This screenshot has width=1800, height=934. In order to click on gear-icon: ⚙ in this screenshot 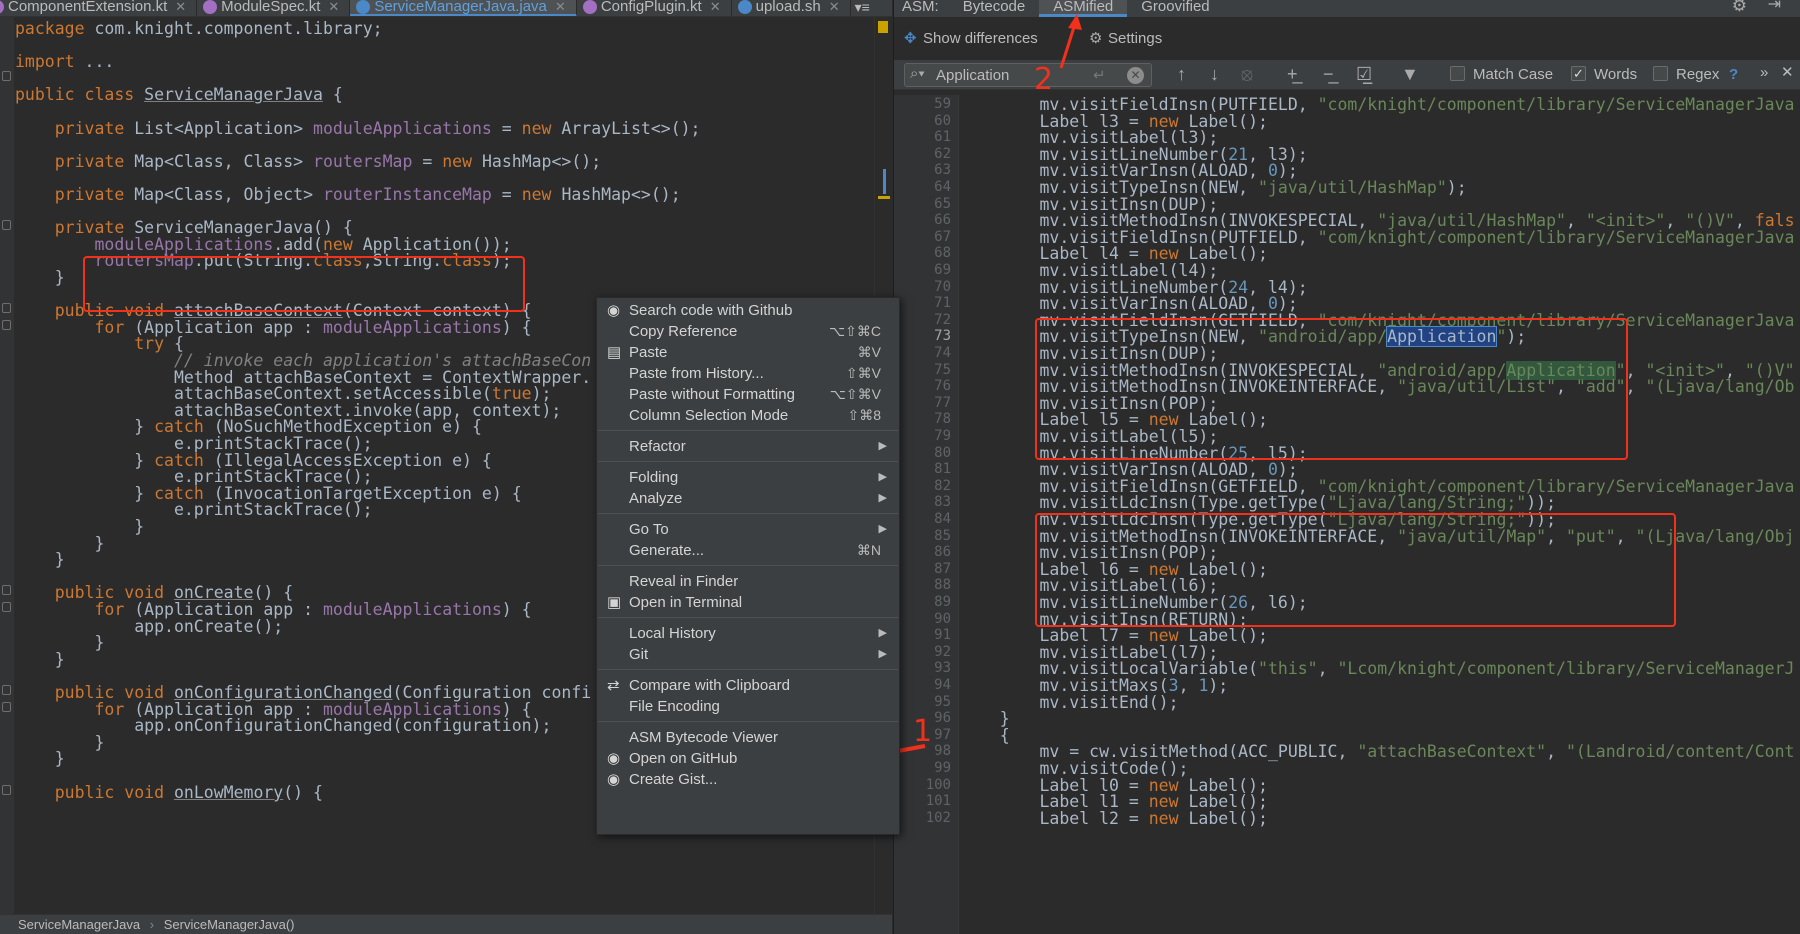, I will do `click(1739, 7)`.